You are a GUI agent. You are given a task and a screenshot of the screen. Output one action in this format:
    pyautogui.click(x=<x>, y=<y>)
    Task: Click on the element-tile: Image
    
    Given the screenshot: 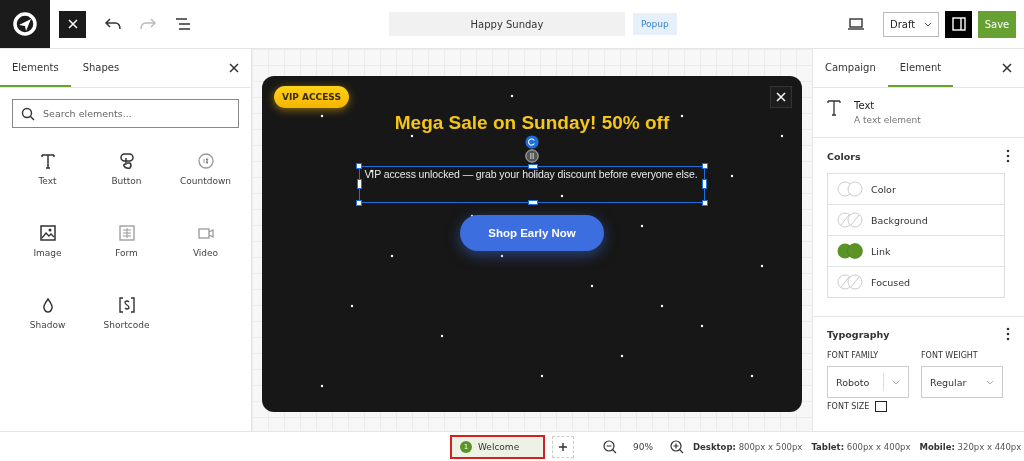 What is the action you would take?
    pyautogui.click(x=47, y=241)
    